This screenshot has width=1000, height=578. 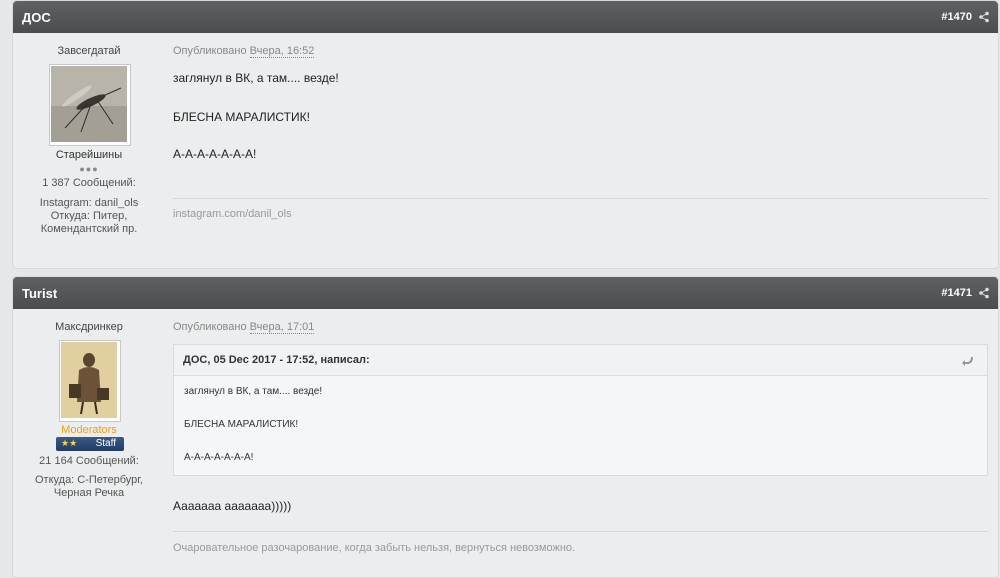 What do you see at coordinates (505, 17) in the screenshot?
I see `post-header: ДОС #1470` at bounding box center [505, 17].